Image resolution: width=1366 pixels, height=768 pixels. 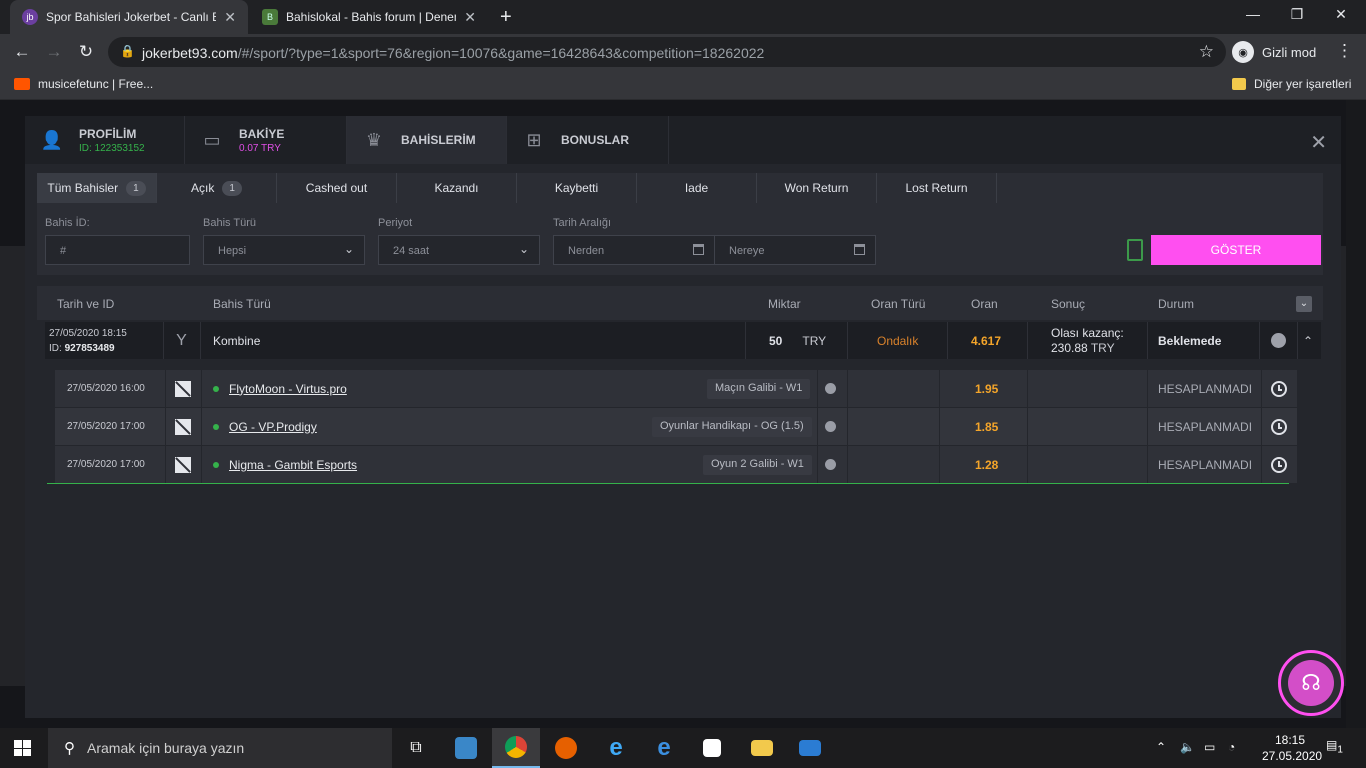 What do you see at coordinates (1068, 304) in the screenshot?
I see `header-result: Sonuç` at bounding box center [1068, 304].